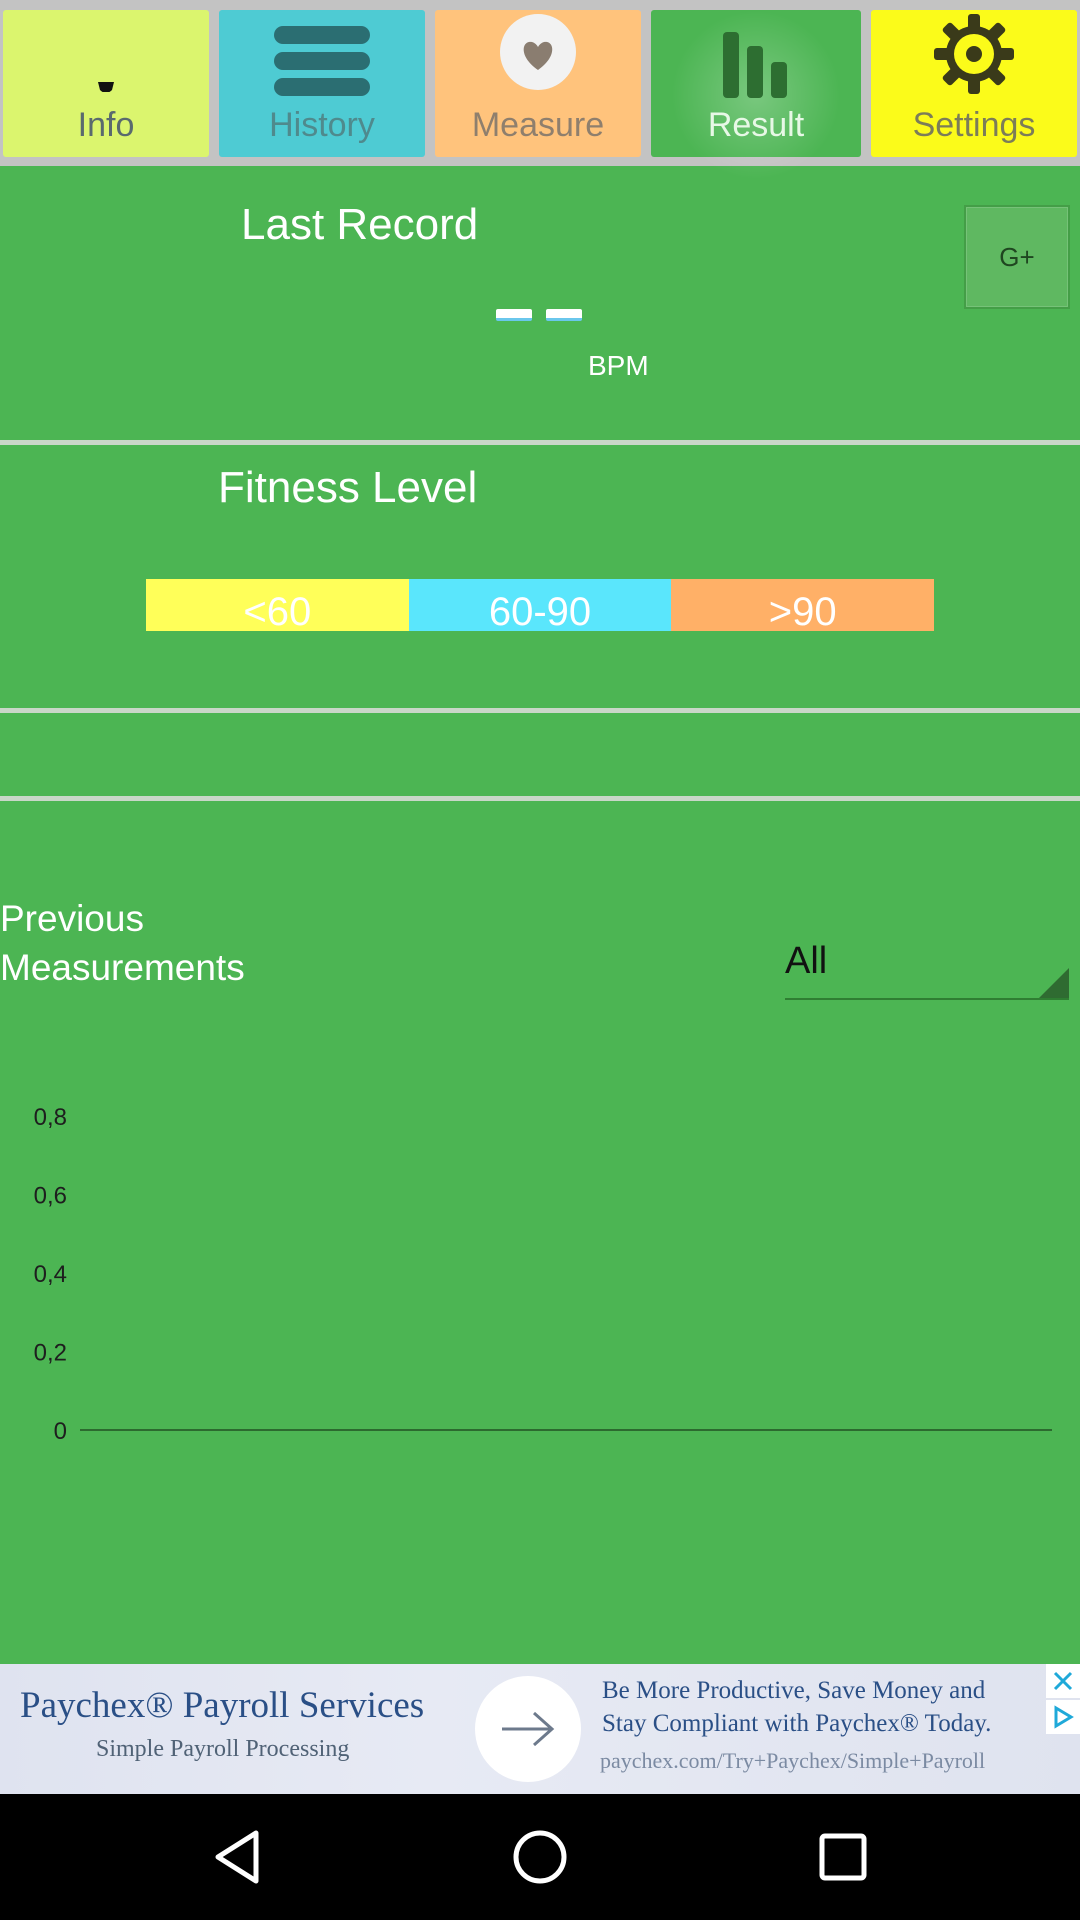  I want to click on fitness-level-title: Fitness Level, so click(348, 487).